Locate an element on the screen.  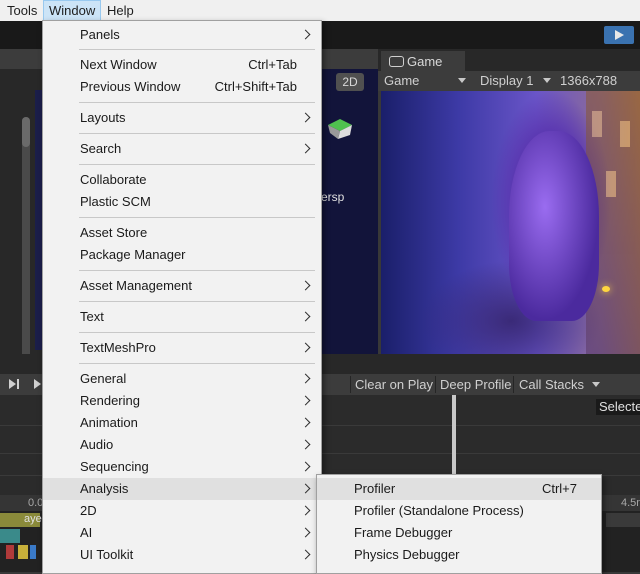
menu-item-asset-management: Asset Management is located at coordinates (182, 286).